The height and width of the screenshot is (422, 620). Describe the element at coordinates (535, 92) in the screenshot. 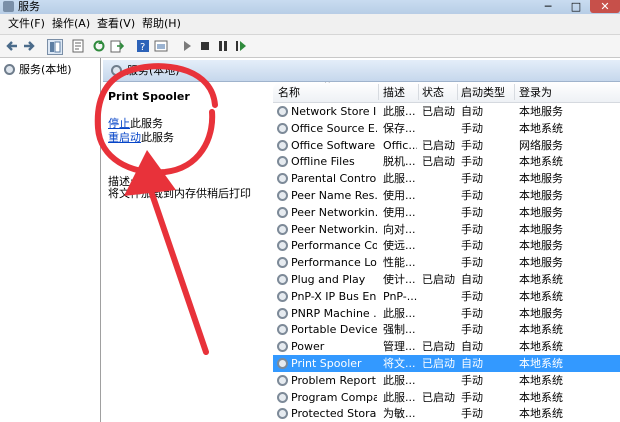

I see `column-header-logon-as: 登录为` at that location.